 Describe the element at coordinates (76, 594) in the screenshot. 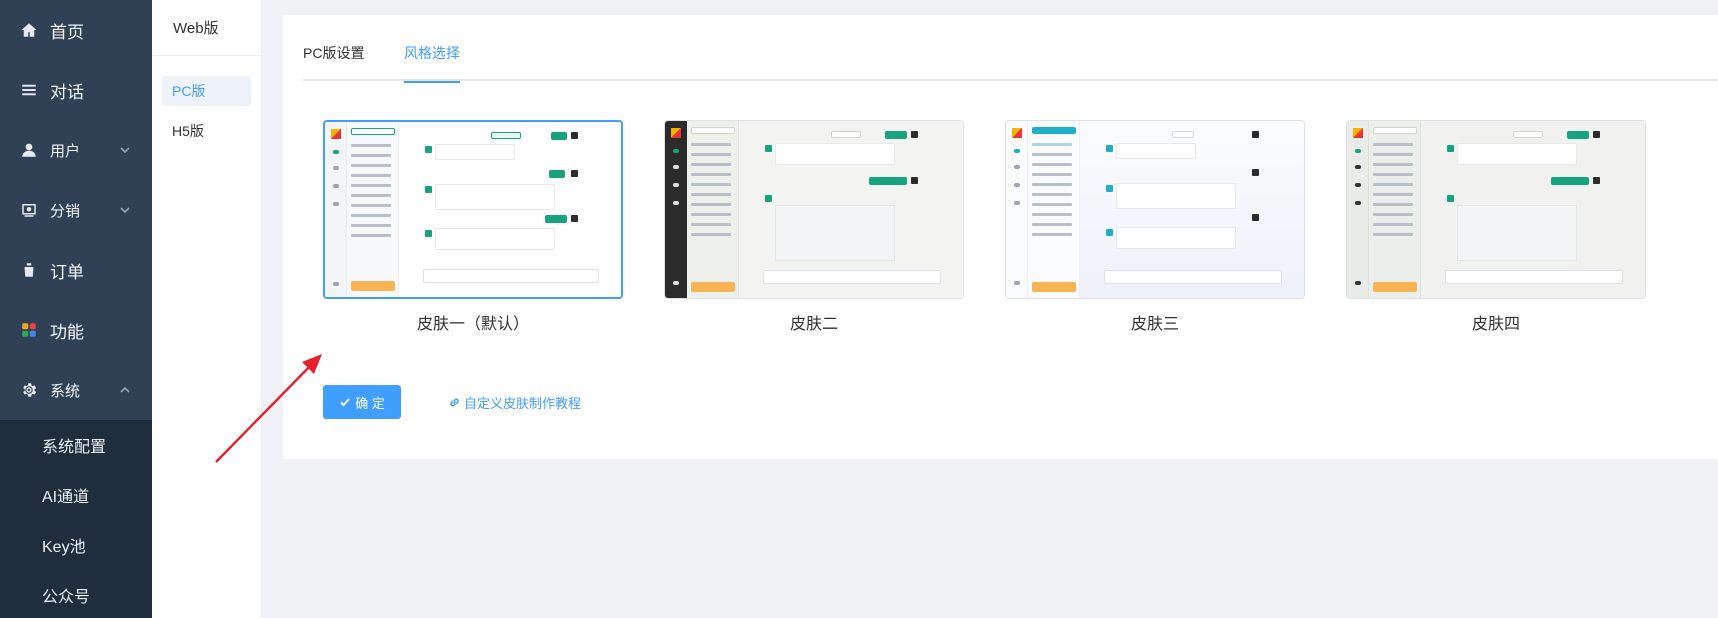

I see `submenu-item-official-account: 公众号` at that location.